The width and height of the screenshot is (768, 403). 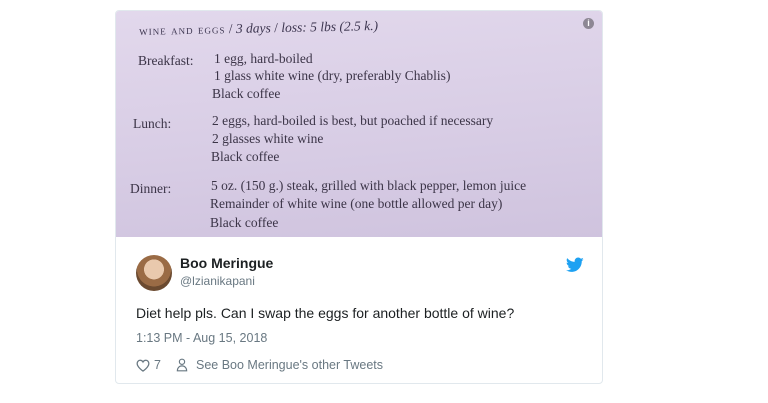 What do you see at coordinates (575, 265) in the screenshot?
I see `twitter-bird-icon` at bounding box center [575, 265].